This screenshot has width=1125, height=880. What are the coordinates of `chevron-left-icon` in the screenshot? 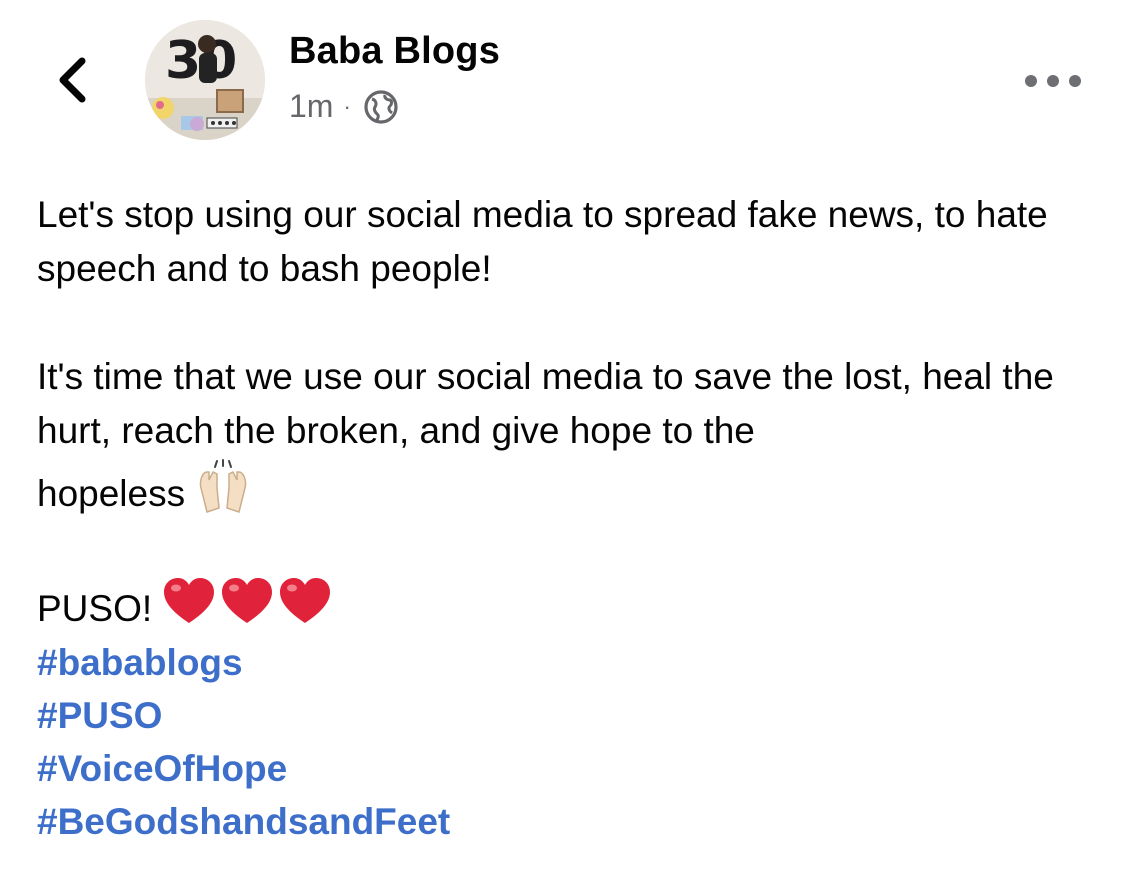 It's located at (72, 80).